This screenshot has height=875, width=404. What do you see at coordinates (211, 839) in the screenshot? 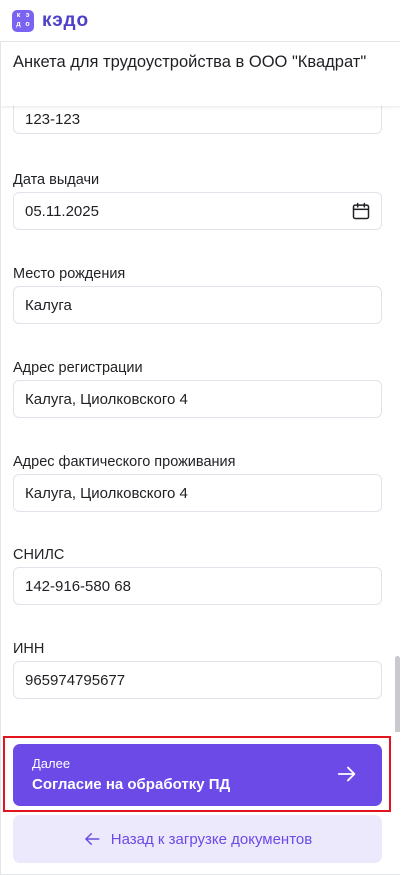
I see `back-button-label: Назад к загрузке документов` at bounding box center [211, 839].